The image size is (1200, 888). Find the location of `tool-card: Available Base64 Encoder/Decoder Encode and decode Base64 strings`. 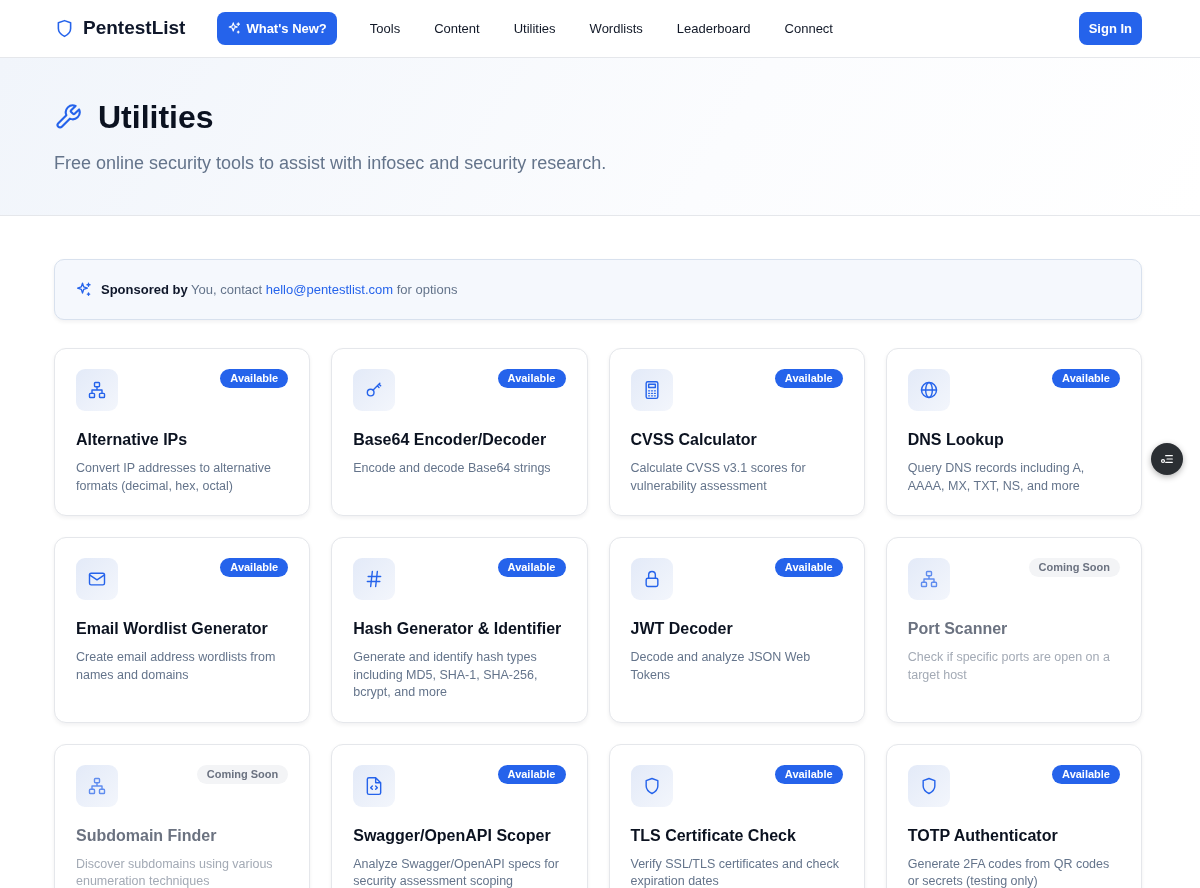

tool-card: Available Base64 Encoder/Decoder Encode and decode Base64 strings is located at coordinates (459, 432).